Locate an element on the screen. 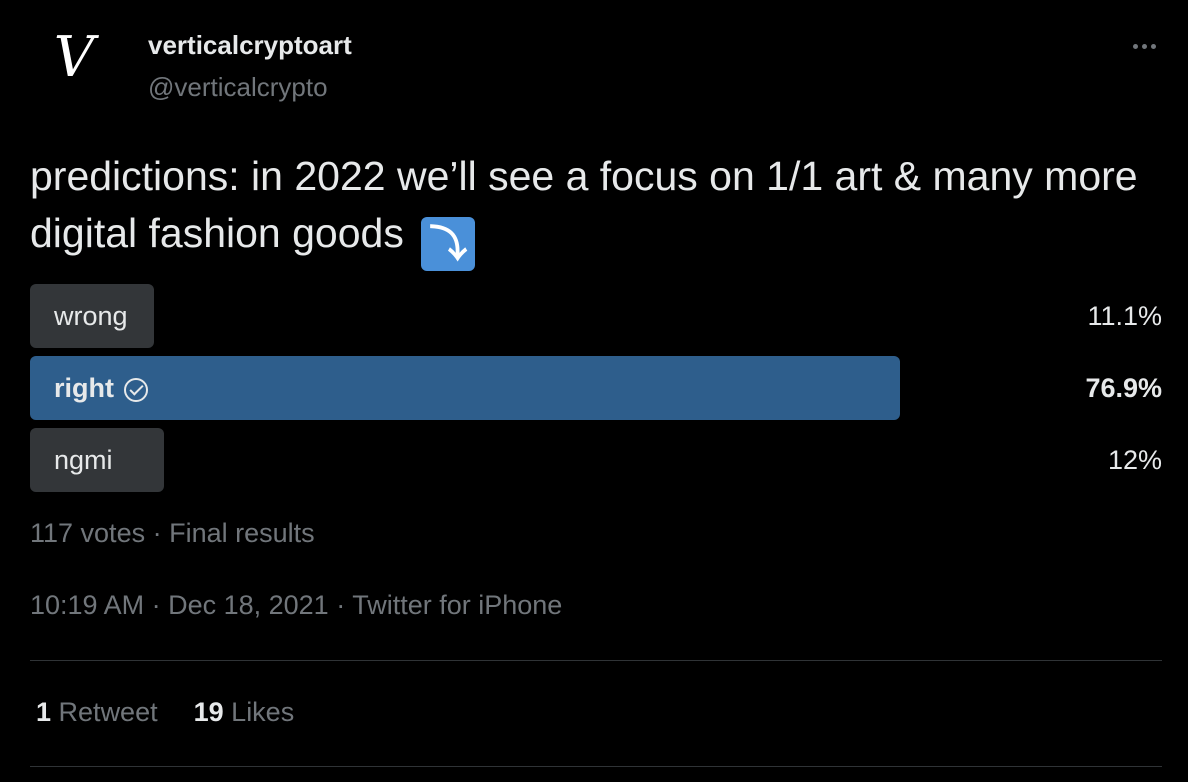 This screenshot has width=1188, height=782. author-handle: @verticalcrypto is located at coordinates (238, 87).